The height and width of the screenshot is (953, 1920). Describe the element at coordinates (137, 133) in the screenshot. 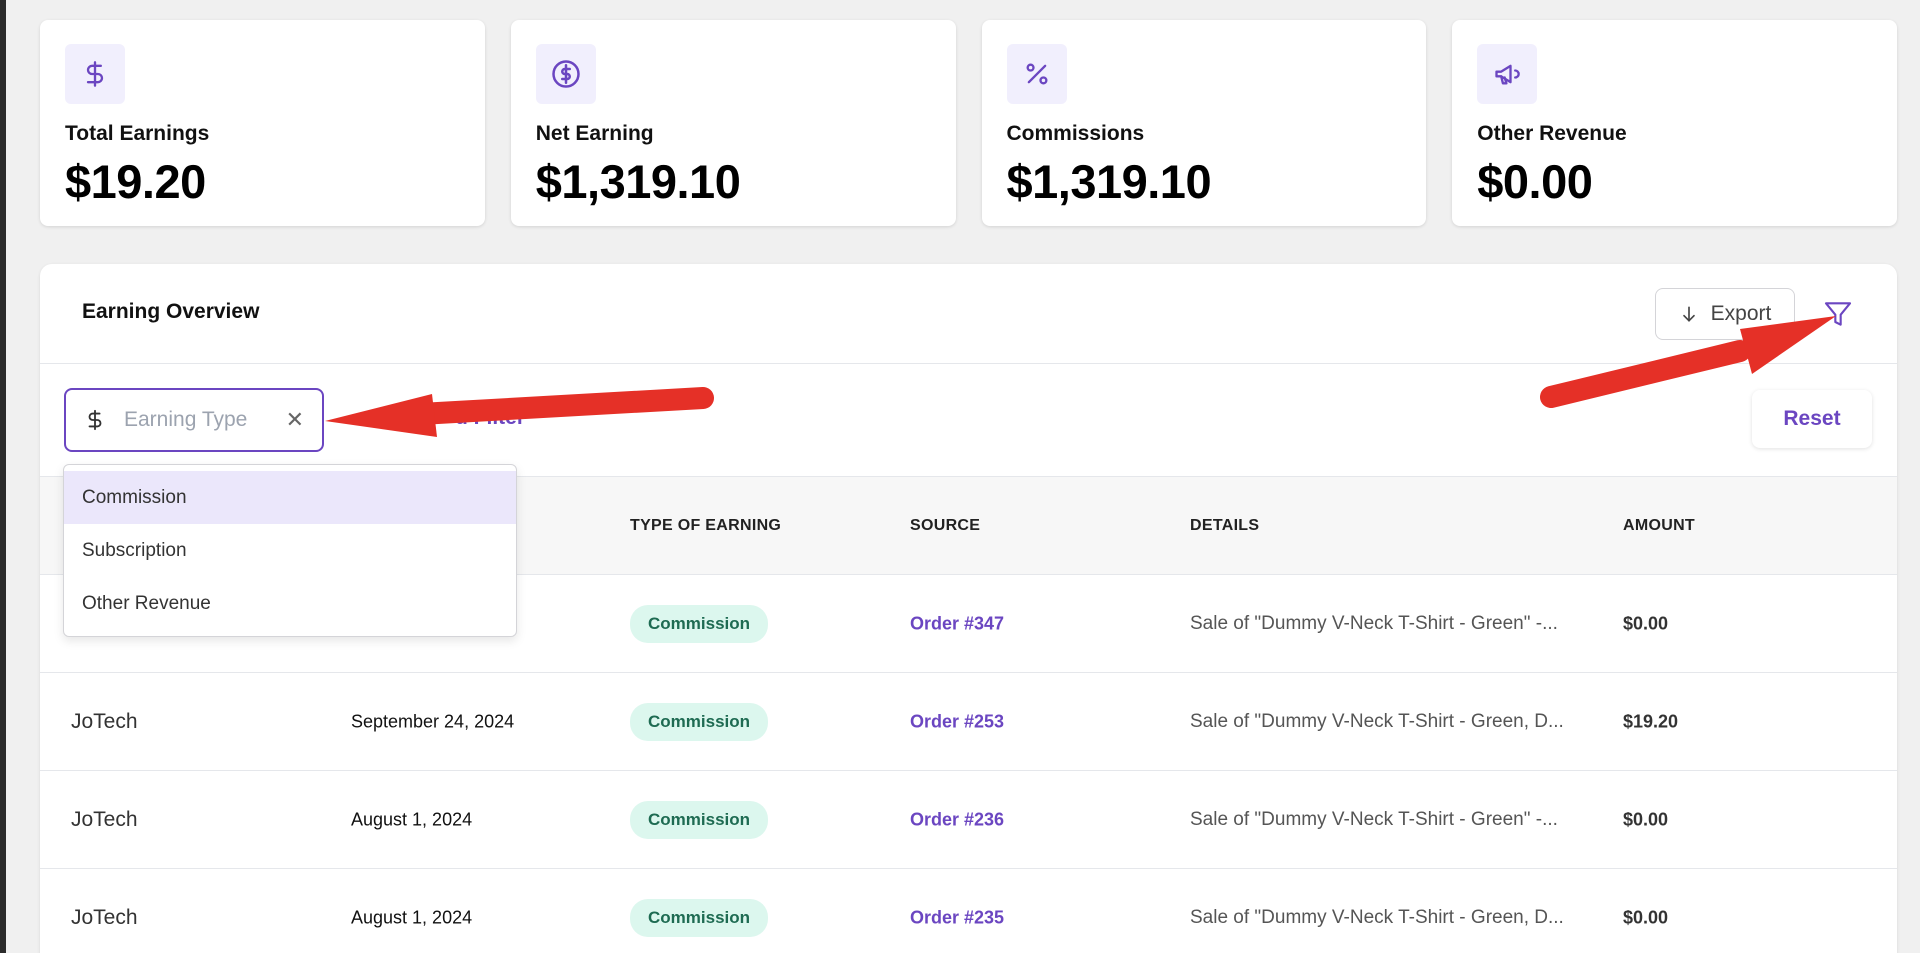

I see `stat-label: Total Earnings` at that location.